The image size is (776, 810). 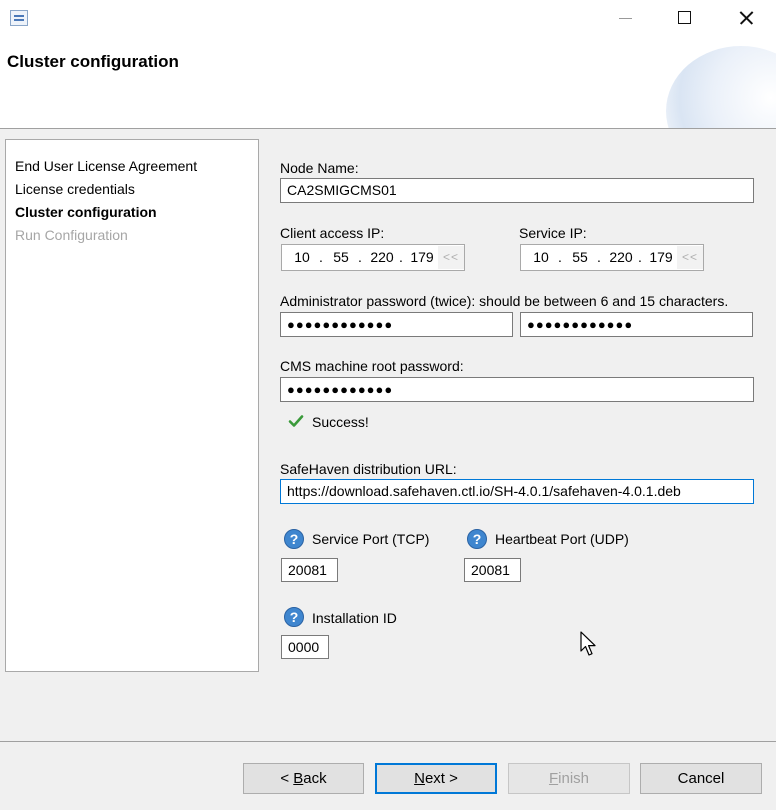 What do you see at coordinates (315, 778) in the screenshot?
I see `back-button-label: ack` at bounding box center [315, 778].